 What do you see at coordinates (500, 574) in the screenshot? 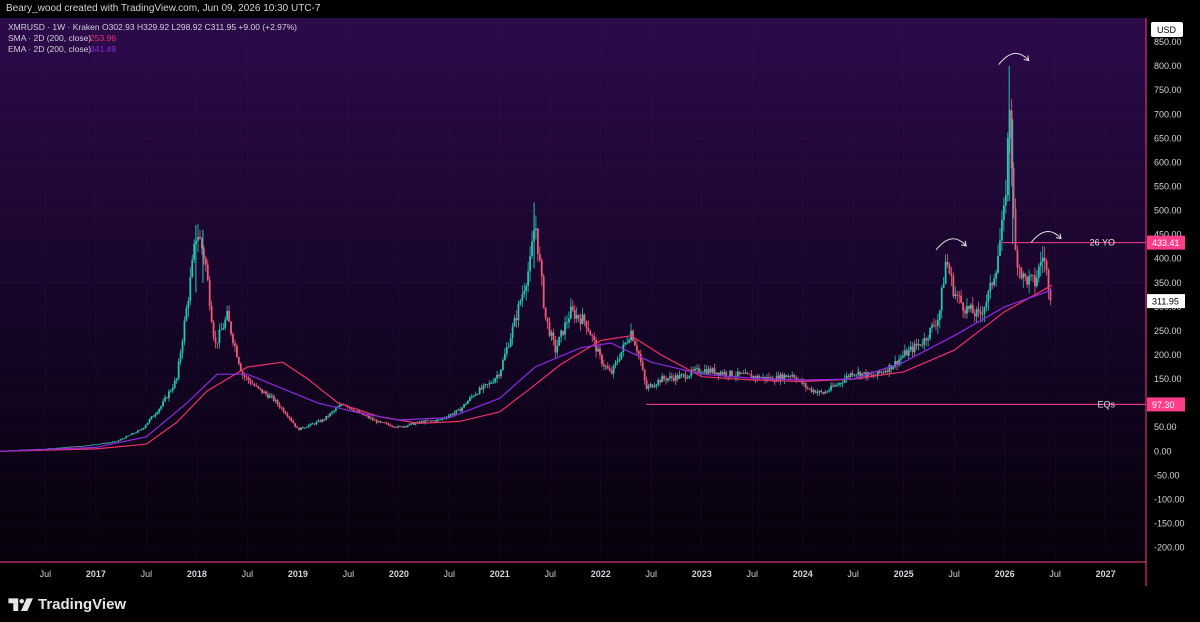
I see `x-tick-label: 2021` at bounding box center [500, 574].